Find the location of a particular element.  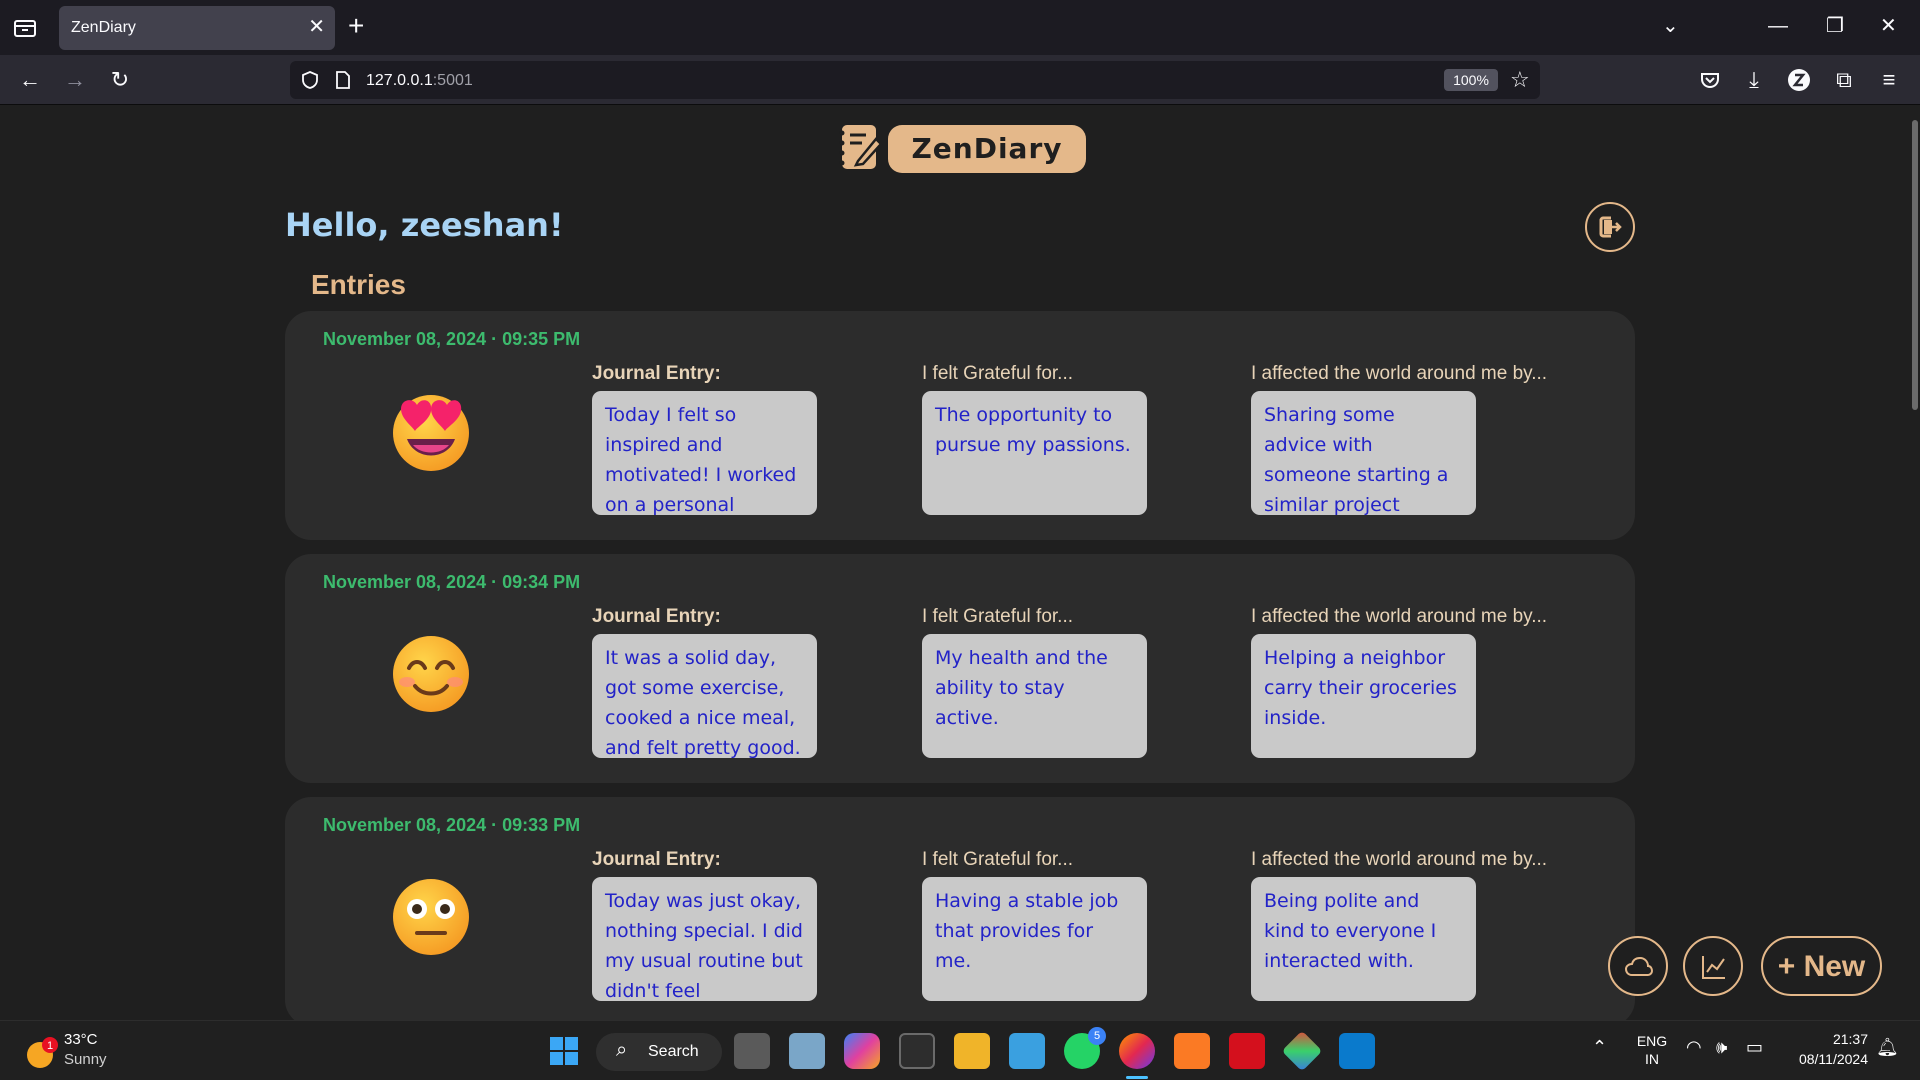

line-chart-icon is located at coordinates (1713, 967).